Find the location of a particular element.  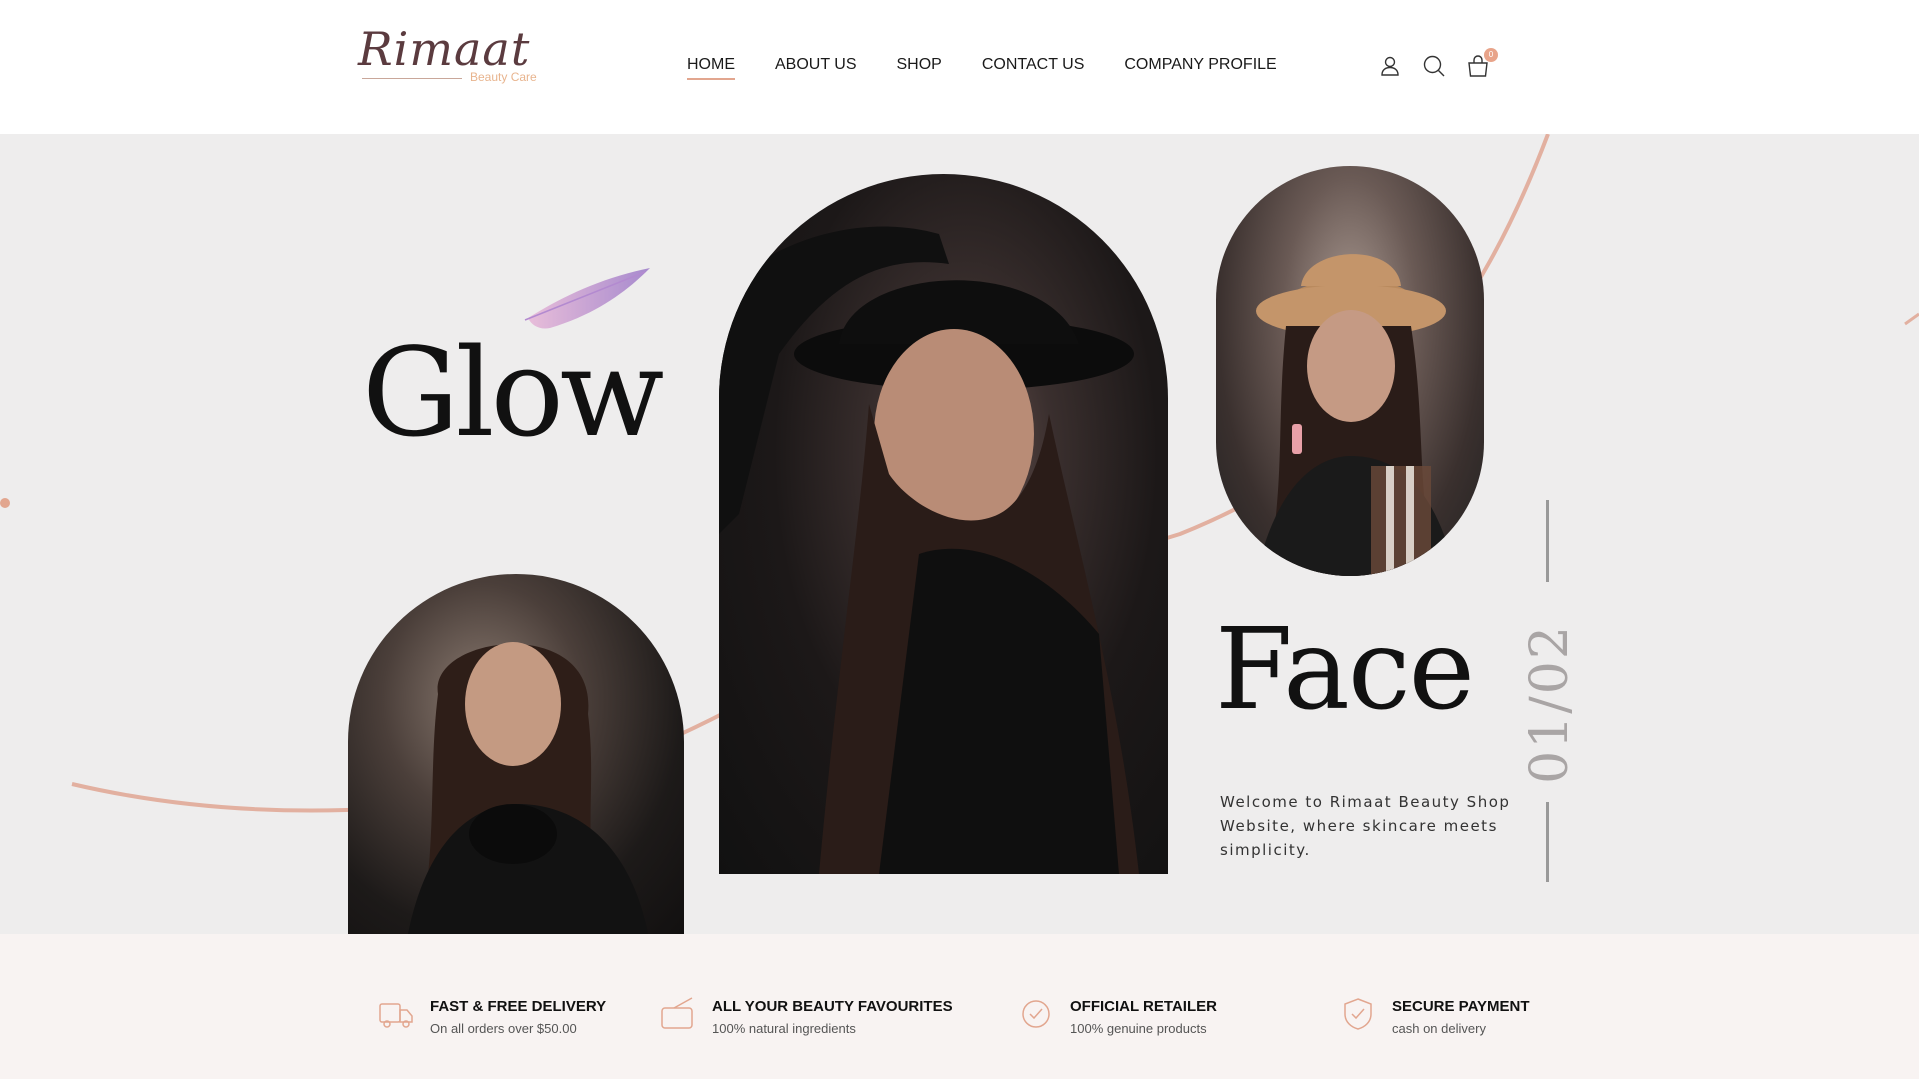

brand-logo: Rimaat Beauty Care is located at coordinates (450, 54).